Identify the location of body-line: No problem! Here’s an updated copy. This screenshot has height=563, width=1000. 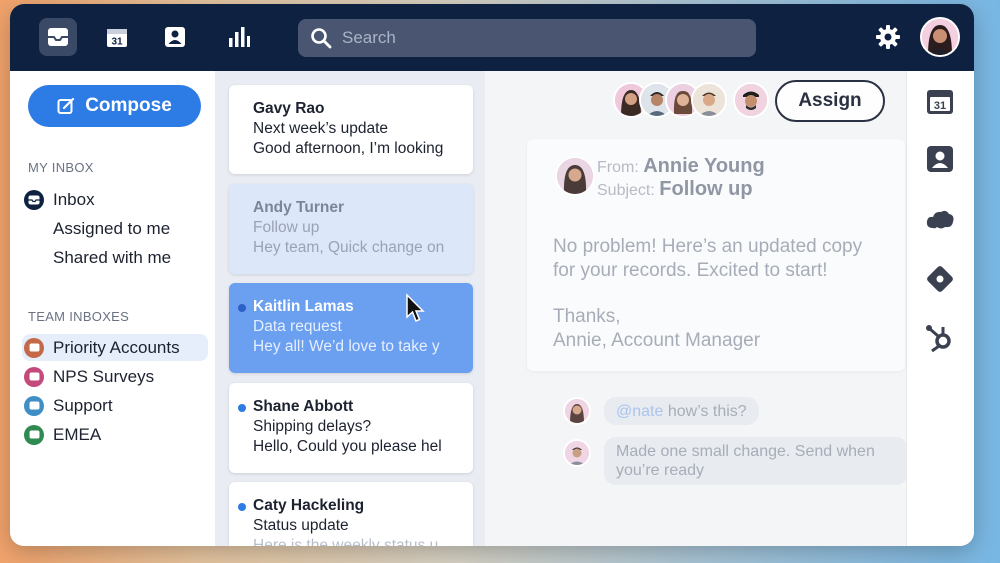
(708, 246).